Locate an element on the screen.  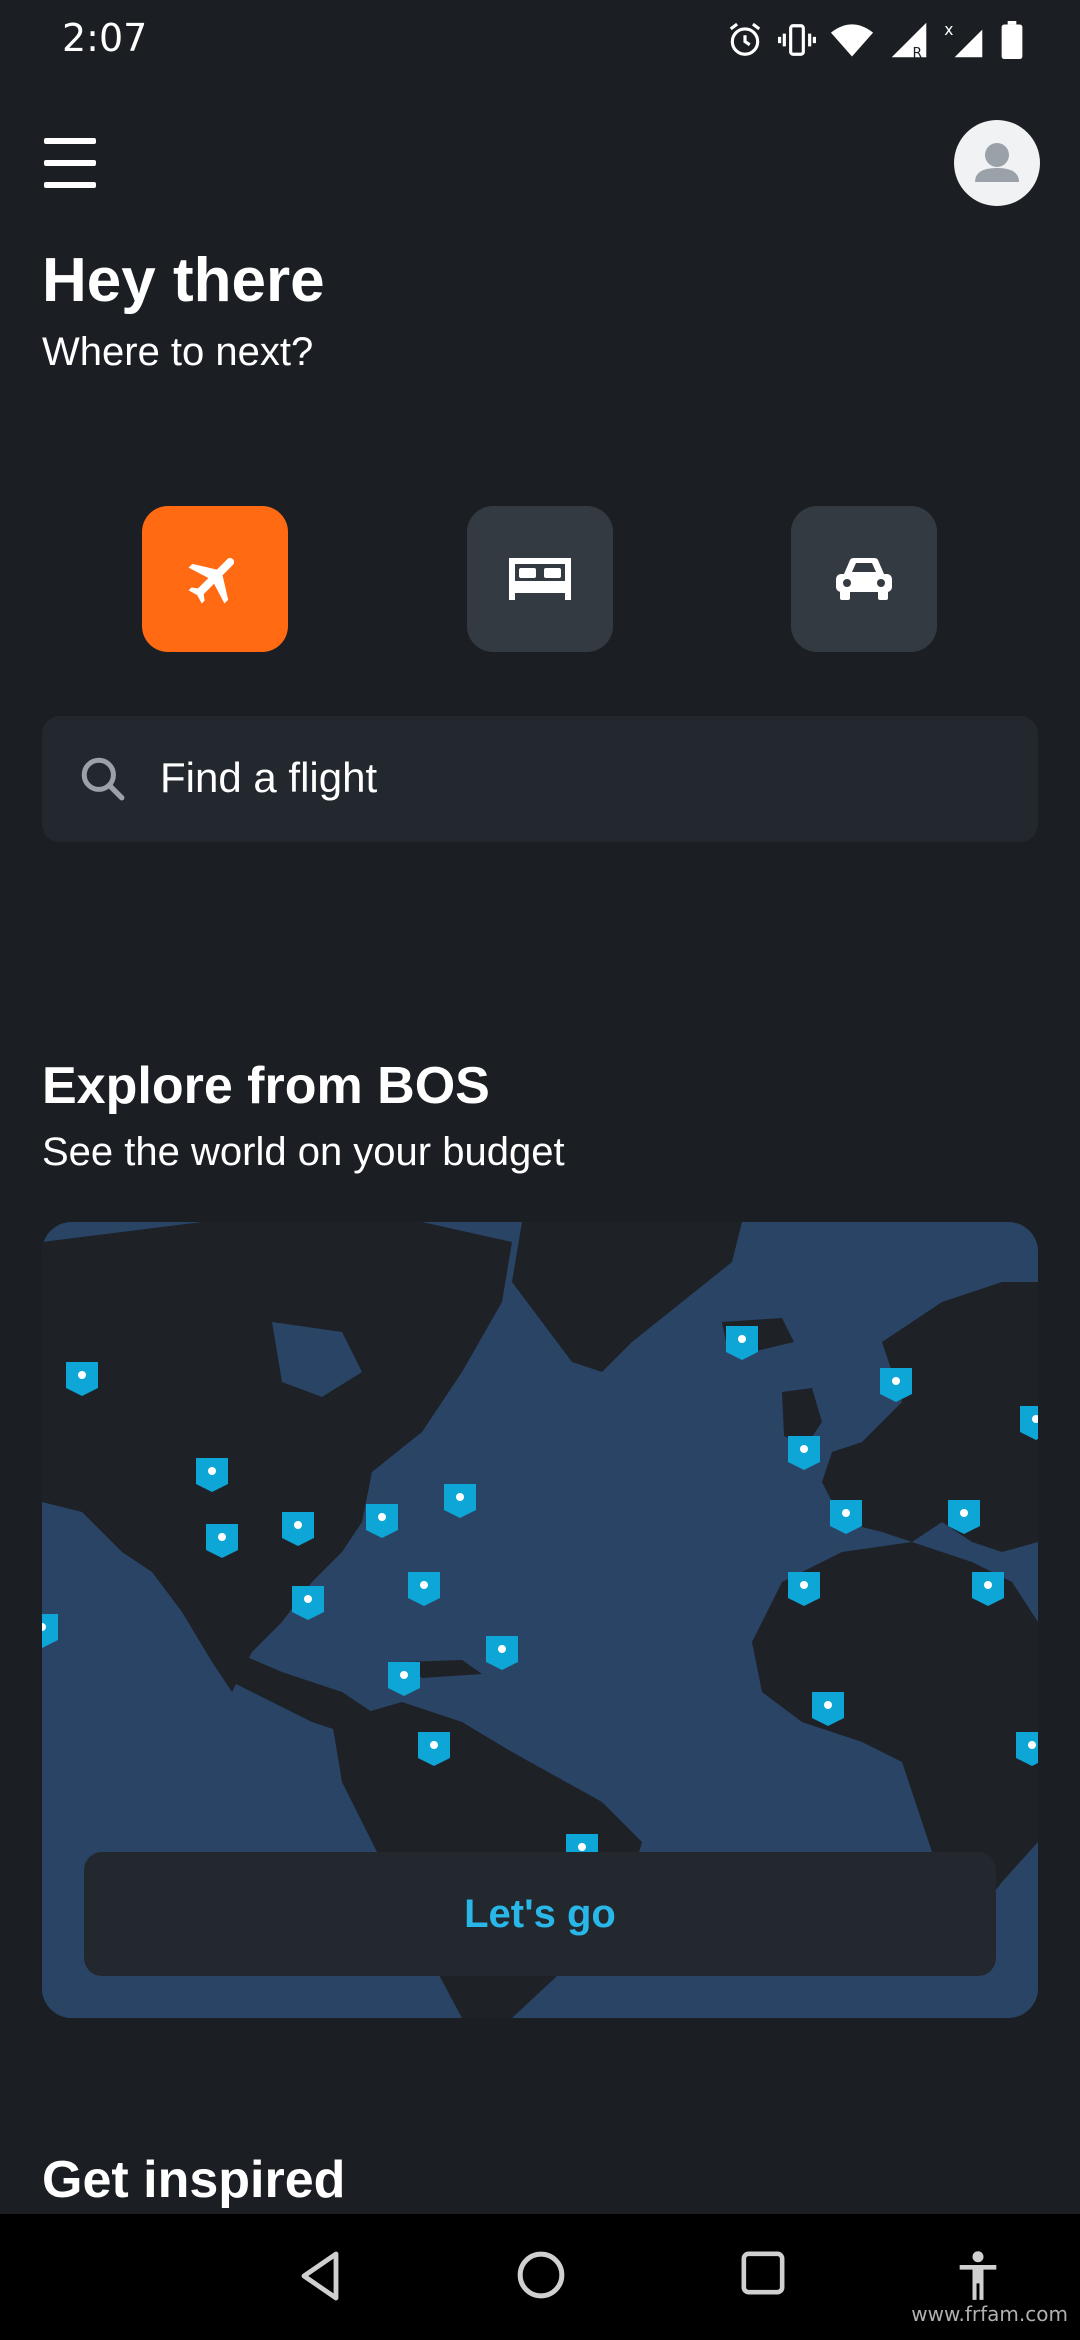
hotels-mode-button is located at coordinates (540, 579).